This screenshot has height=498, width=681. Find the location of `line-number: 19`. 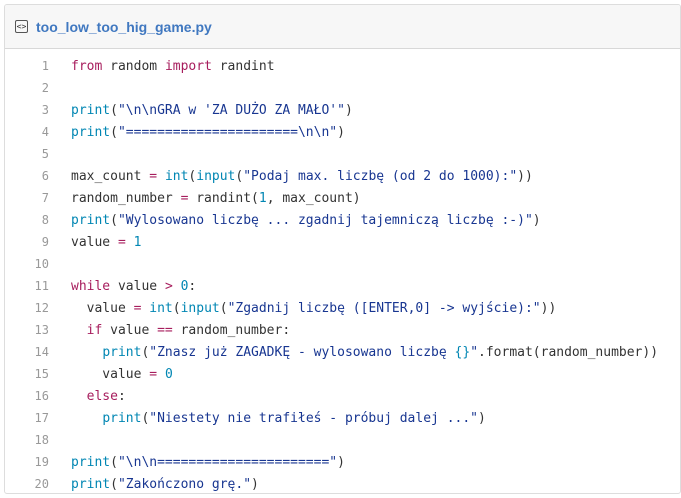

line-number: 19 is located at coordinates (38, 462).